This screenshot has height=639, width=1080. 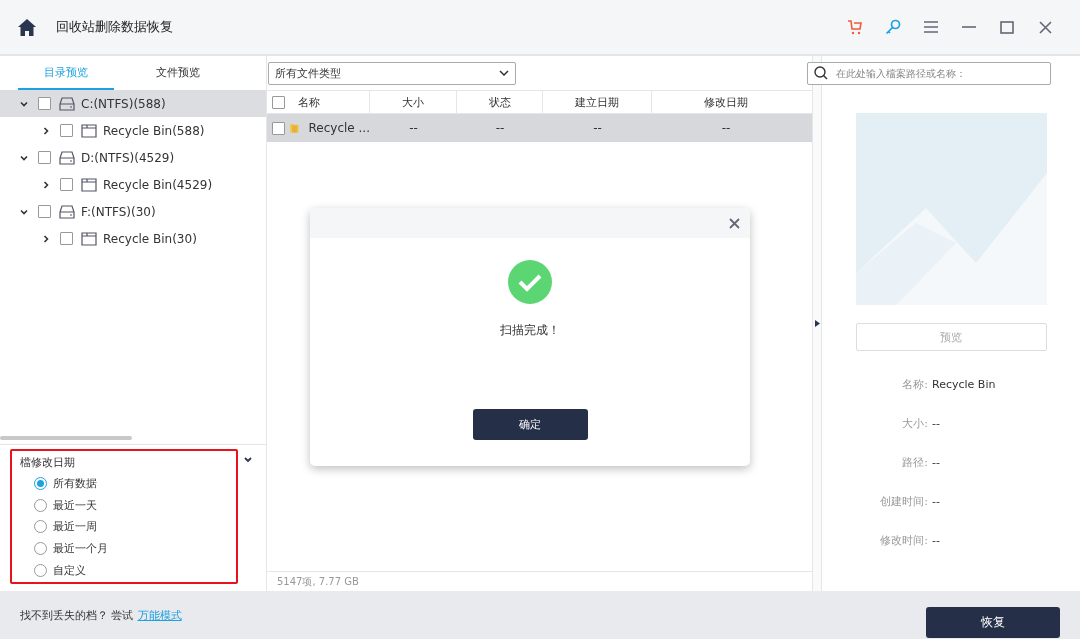 I want to click on tree-item: D:(NTFS)(4529), so click(x=133, y=157).